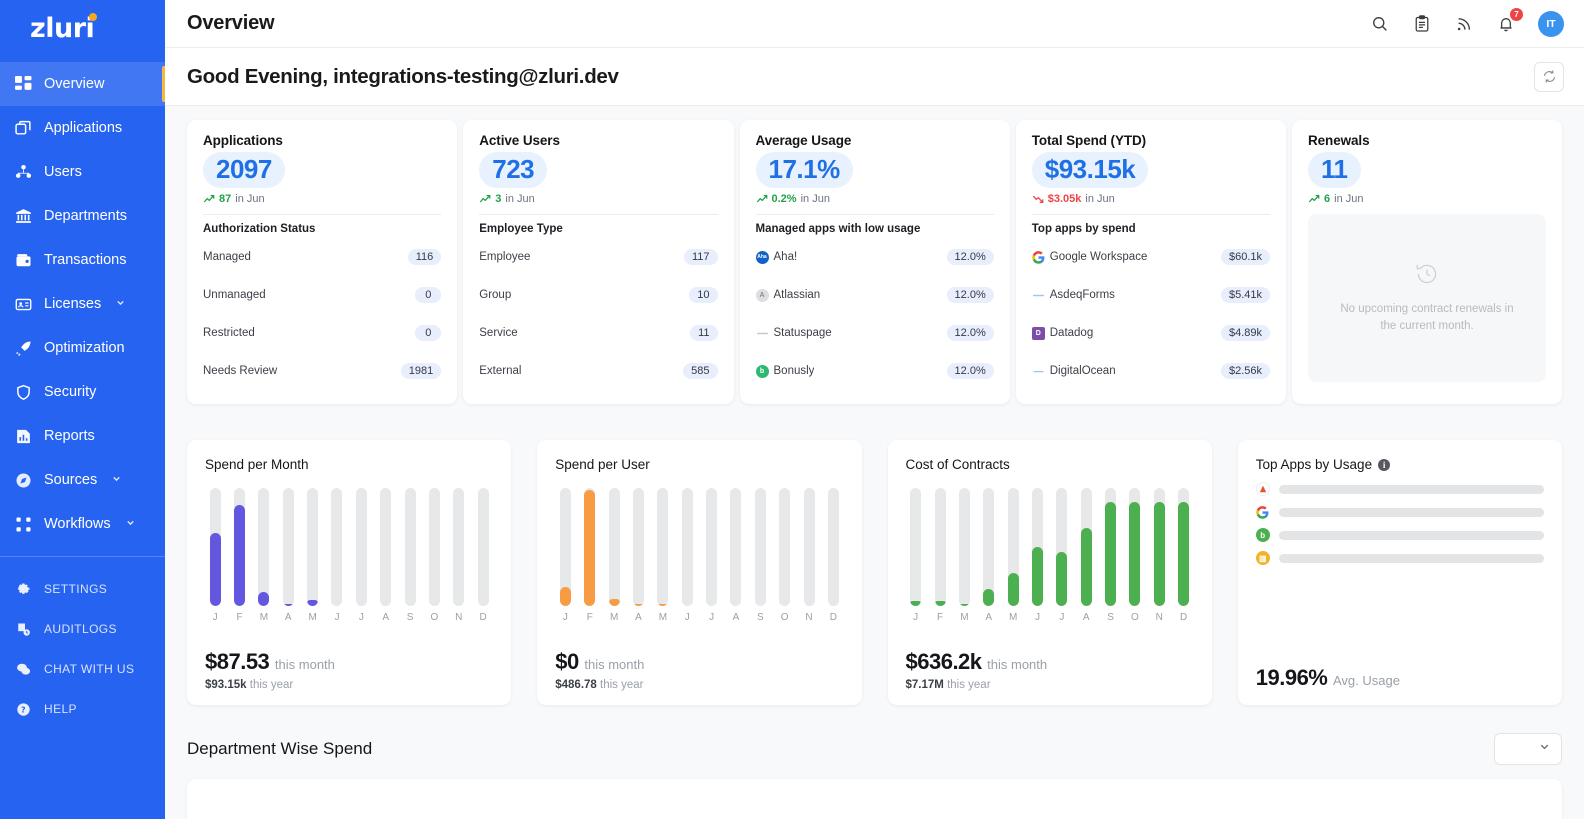 This screenshot has height=819, width=1584. Describe the element at coordinates (82, 629) in the screenshot. I see `sidebar-item-auditlogs: AUDITLOGS` at that location.